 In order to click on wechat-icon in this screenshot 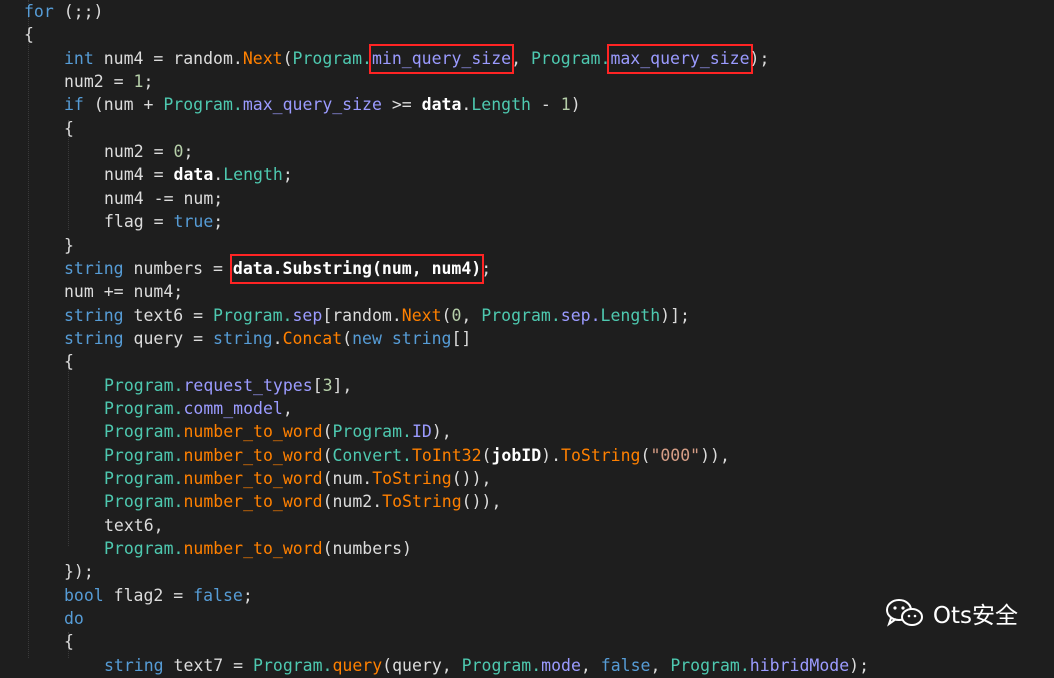, I will do `click(905, 613)`.